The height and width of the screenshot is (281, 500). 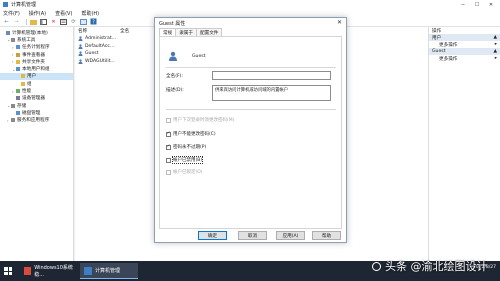 What do you see at coordinates (184, 172) in the screenshot?
I see `account-option-checkbox: 帐户已锁定(O)` at bounding box center [184, 172].